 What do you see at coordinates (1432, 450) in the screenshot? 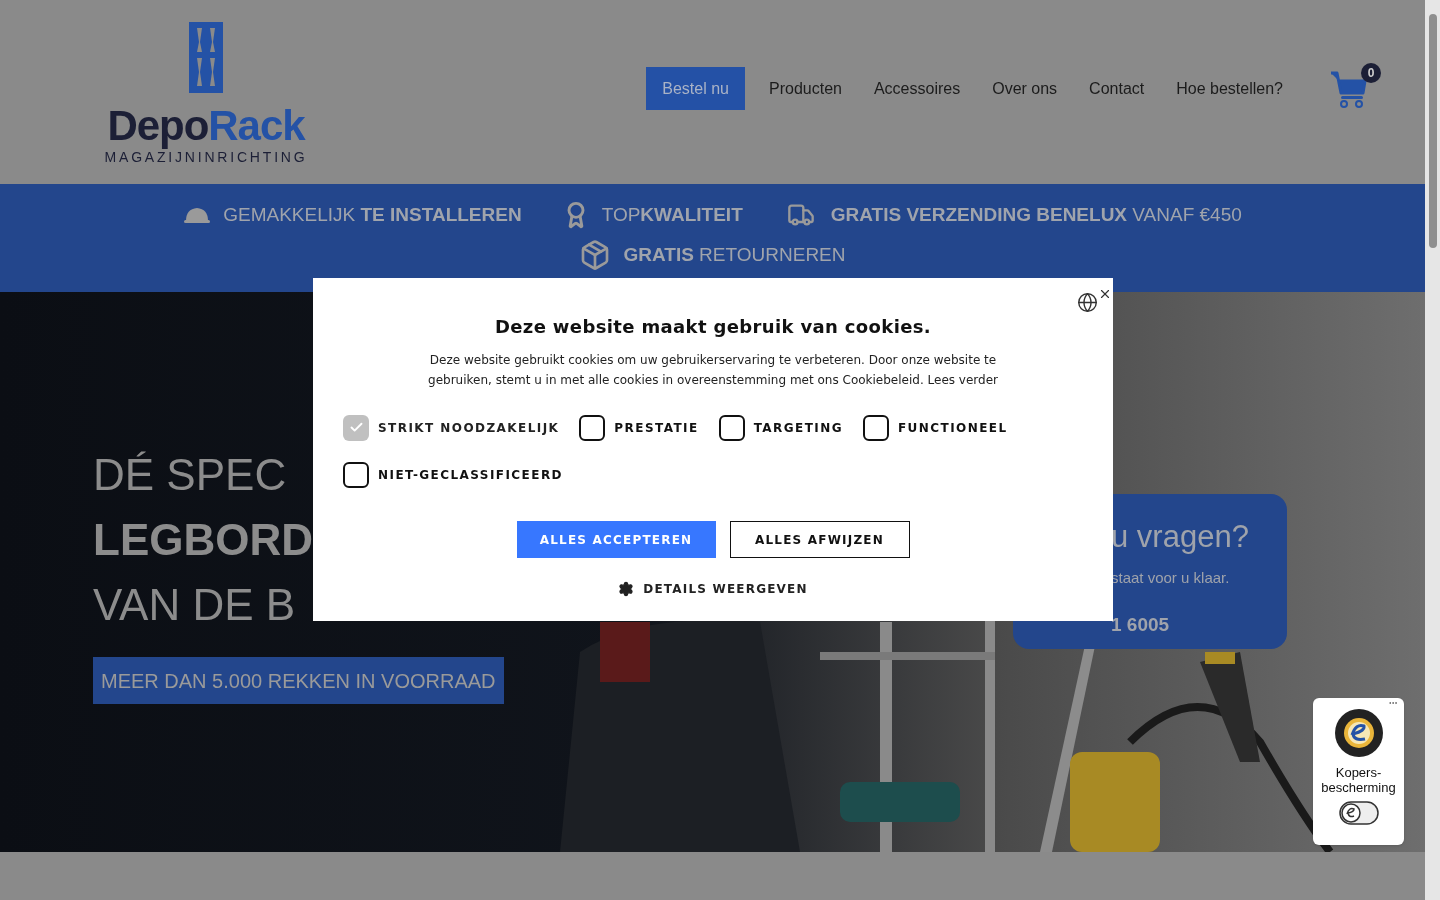
I see `scrollbar` at bounding box center [1432, 450].